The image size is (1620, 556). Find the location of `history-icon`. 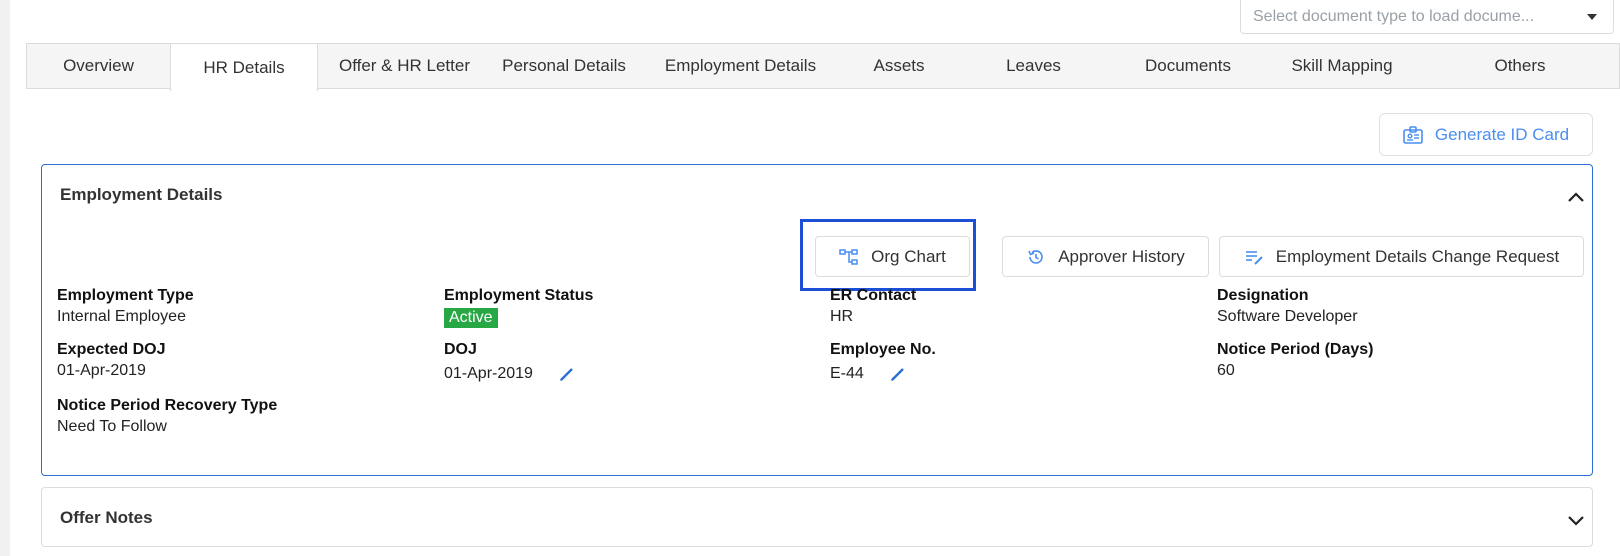

history-icon is located at coordinates (1035, 256).